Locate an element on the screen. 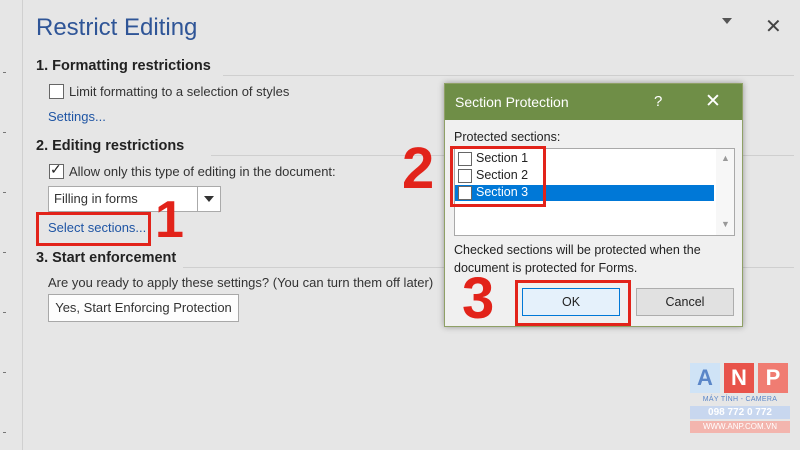  formatting-heading: 1. Formatting restrictions is located at coordinates (123, 66).